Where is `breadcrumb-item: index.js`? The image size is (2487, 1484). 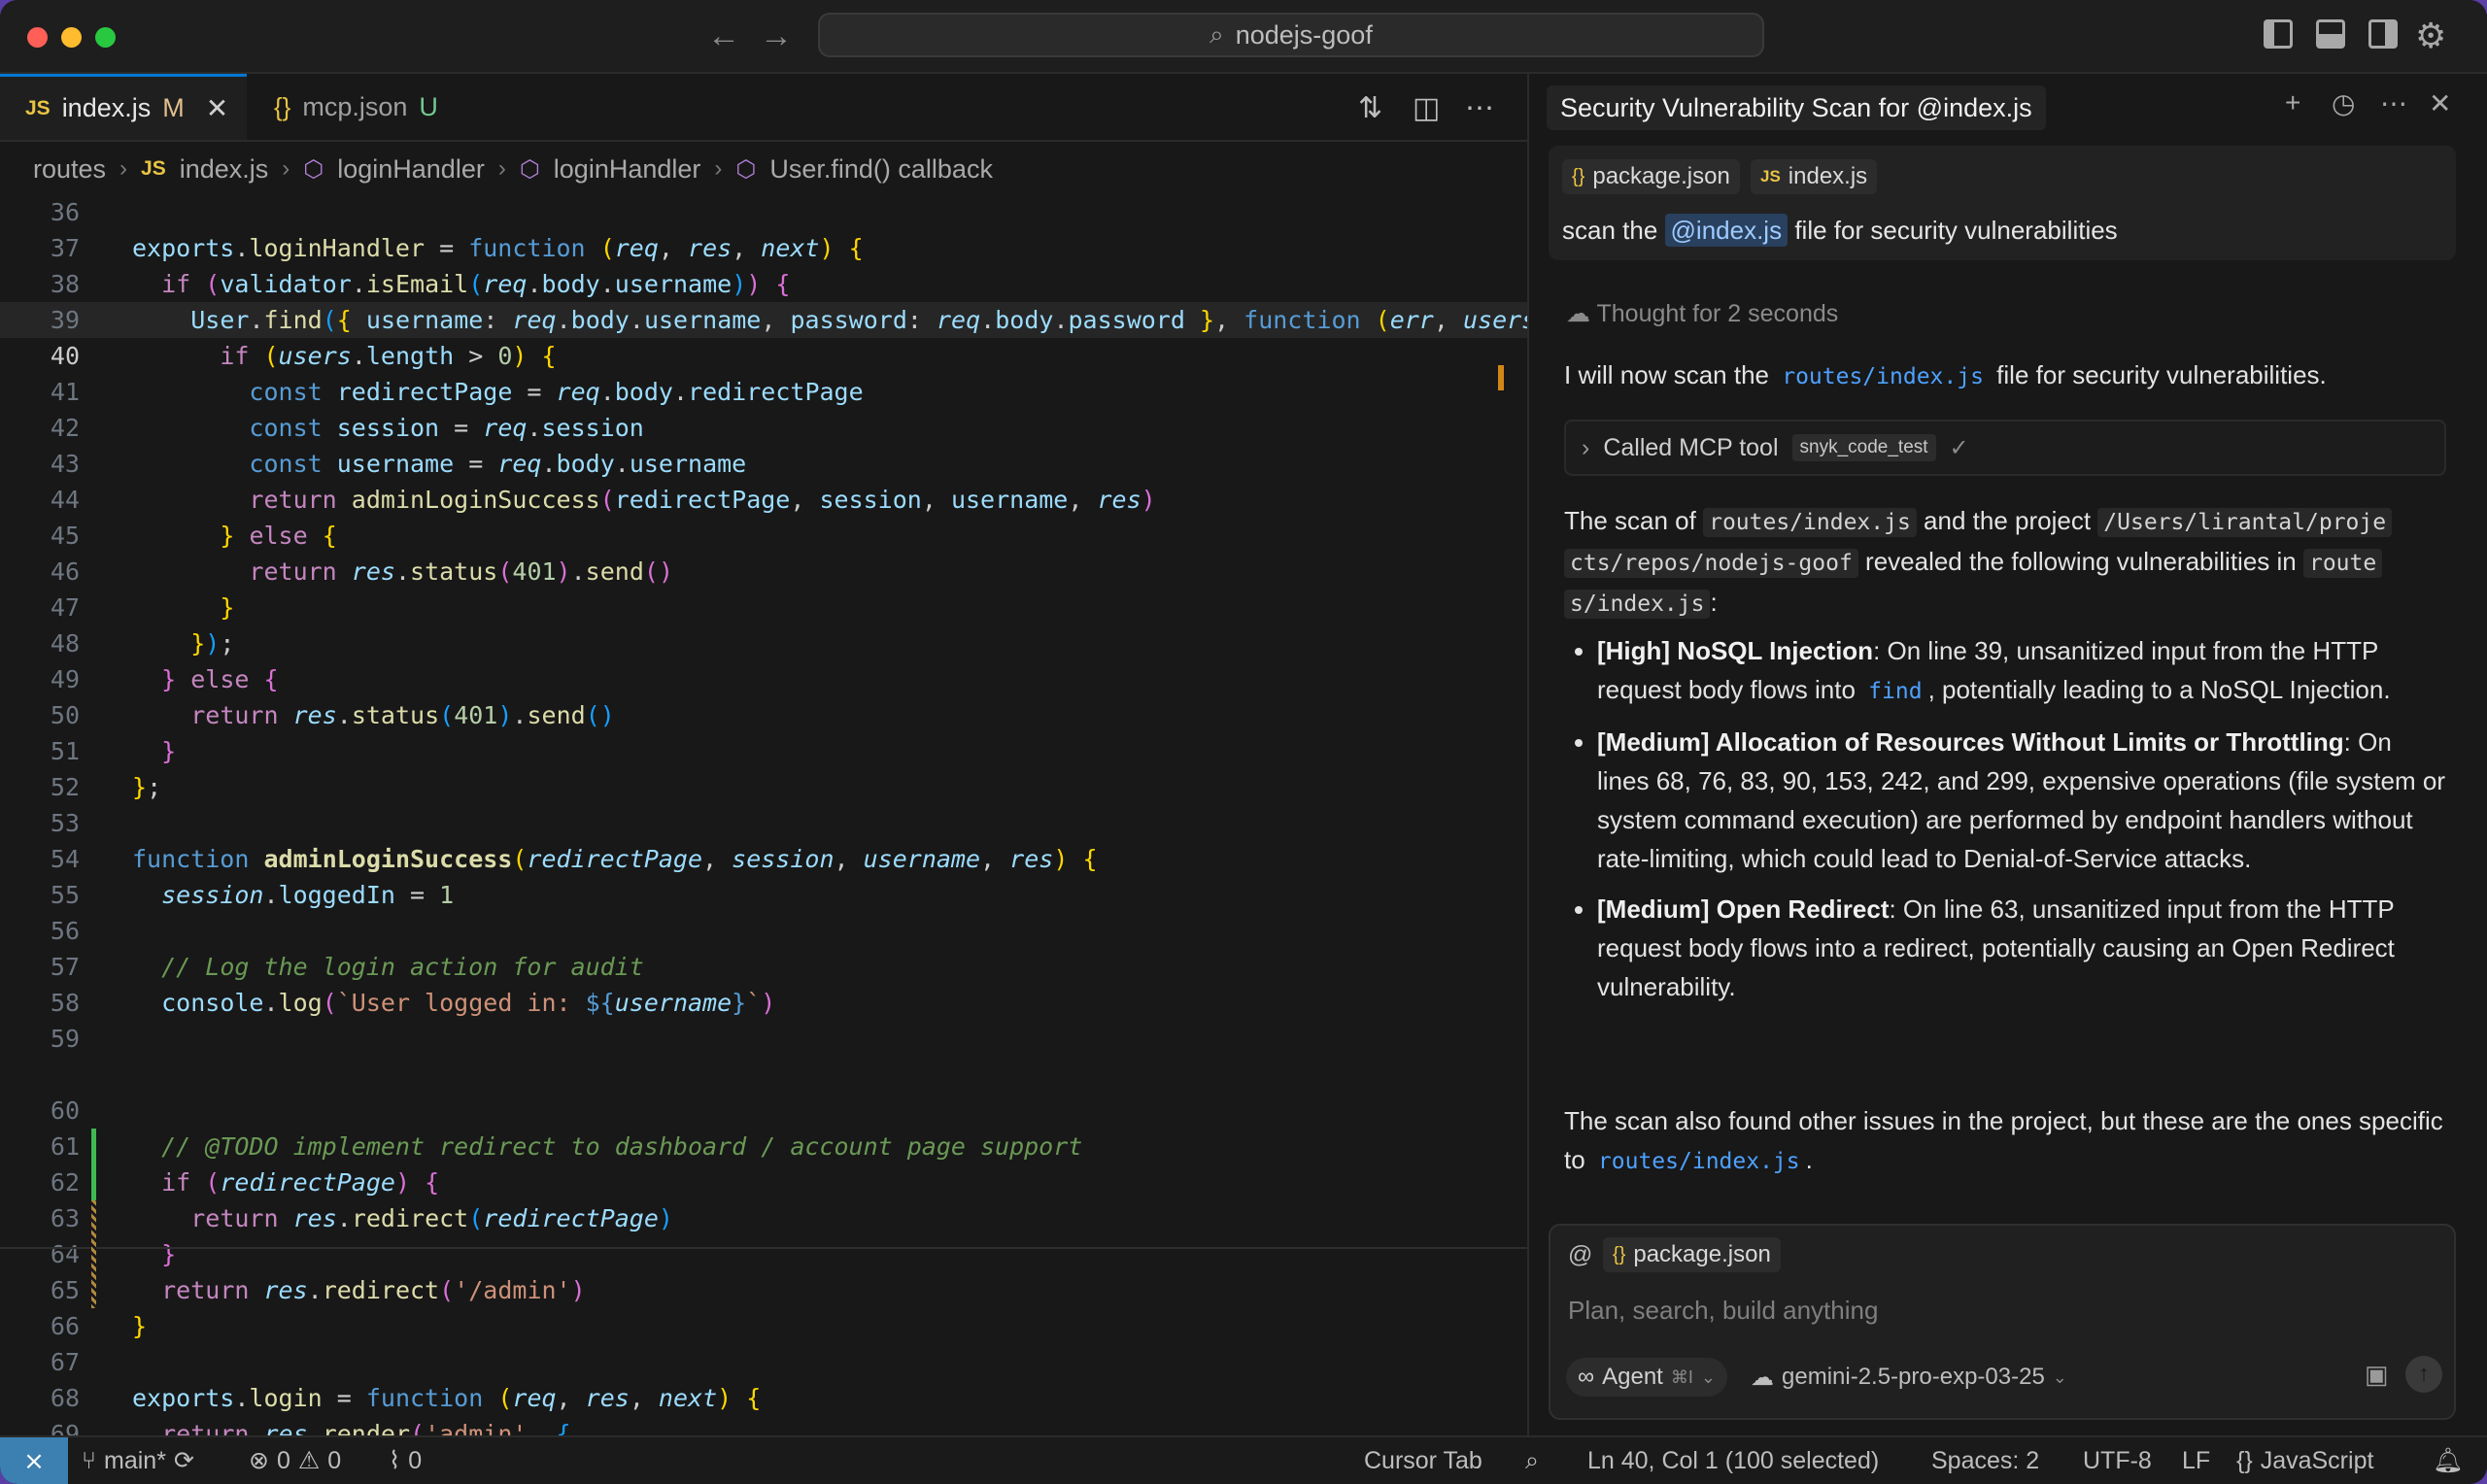
breadcrumb-item: index.js is located at coordinates (224, 169).